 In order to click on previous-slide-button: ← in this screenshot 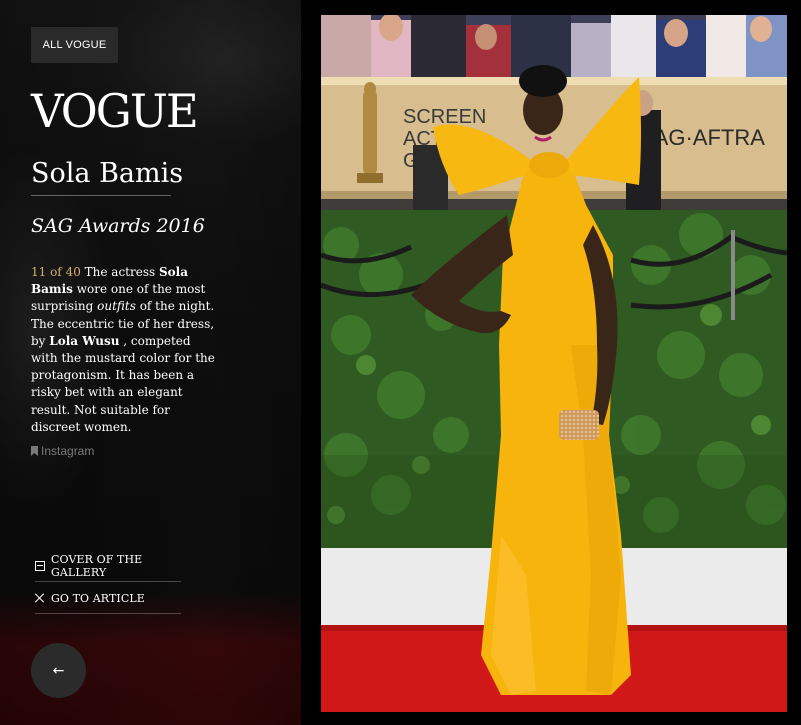, I will do `click(58, 670)`.